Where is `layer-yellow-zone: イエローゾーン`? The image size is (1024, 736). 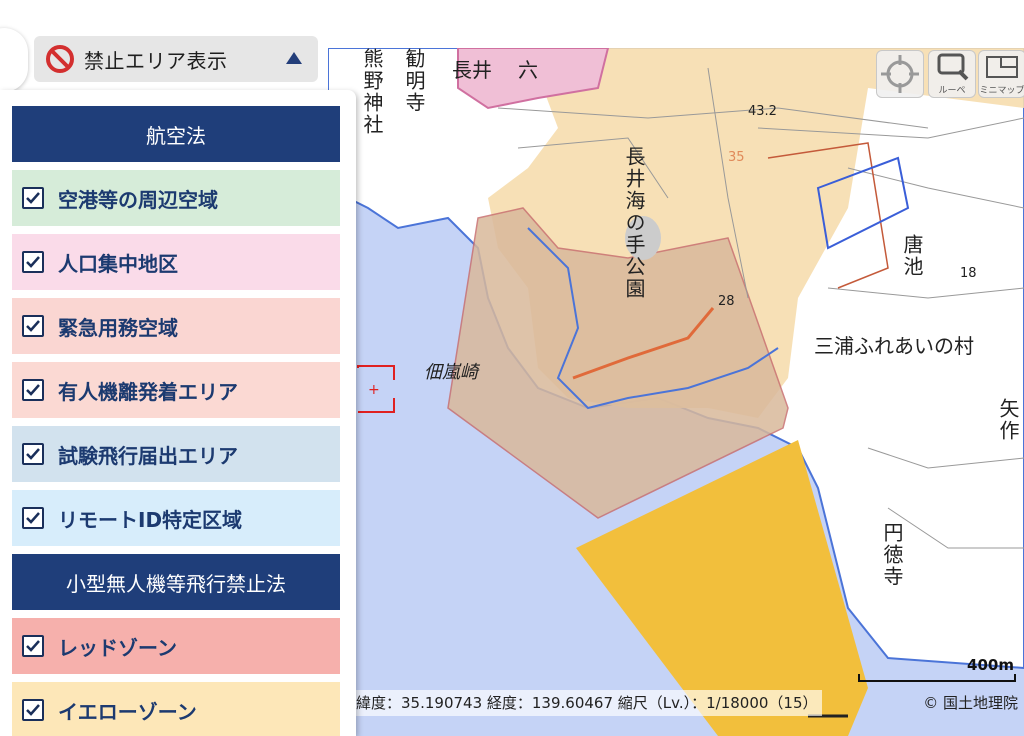 layer-yellow-zone: イエローゾーン is located at coordinates (176, 709).